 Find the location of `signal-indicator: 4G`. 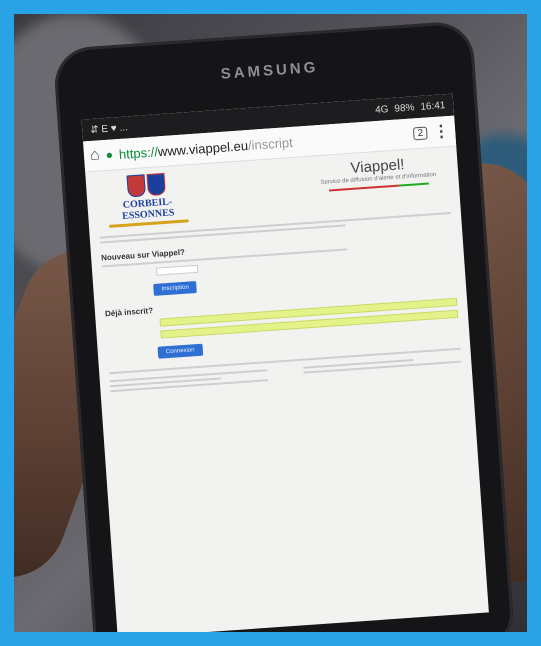

signal-indicator: 4G is located at coordinates (381, 109).